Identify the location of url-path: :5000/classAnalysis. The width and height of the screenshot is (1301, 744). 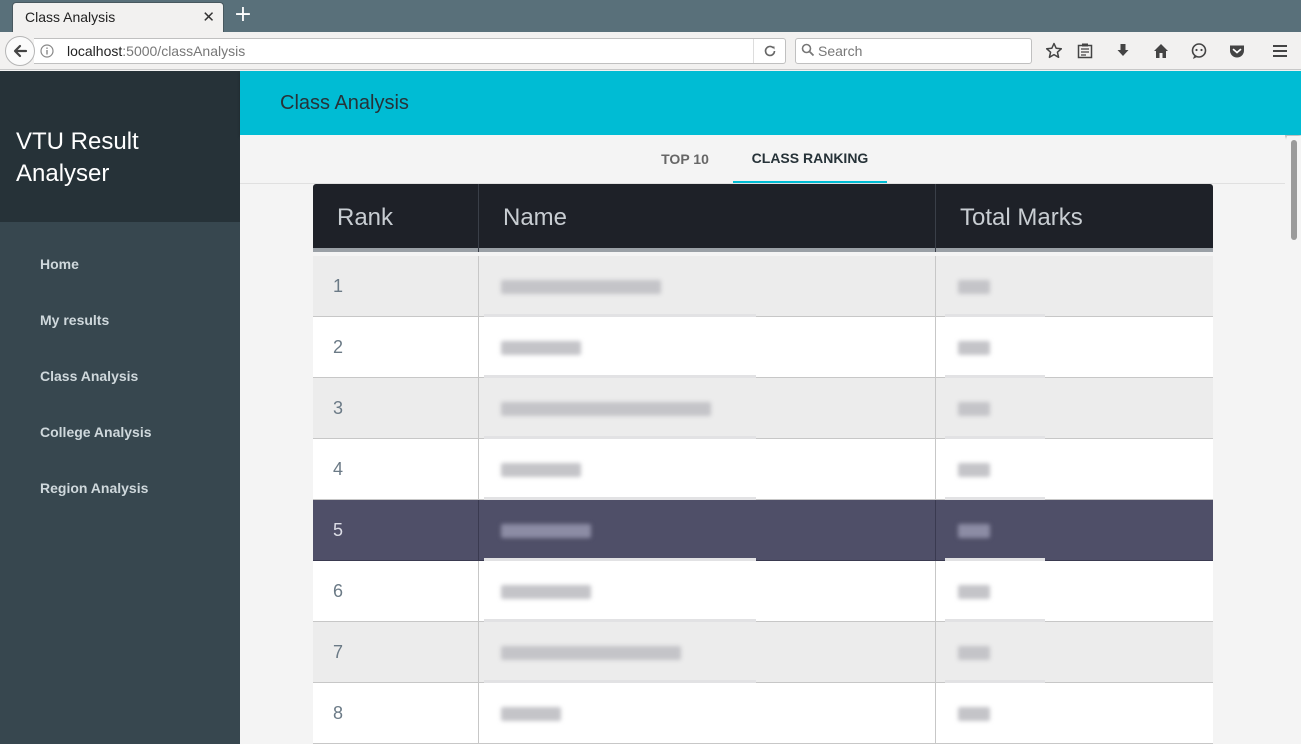
(184, 51).